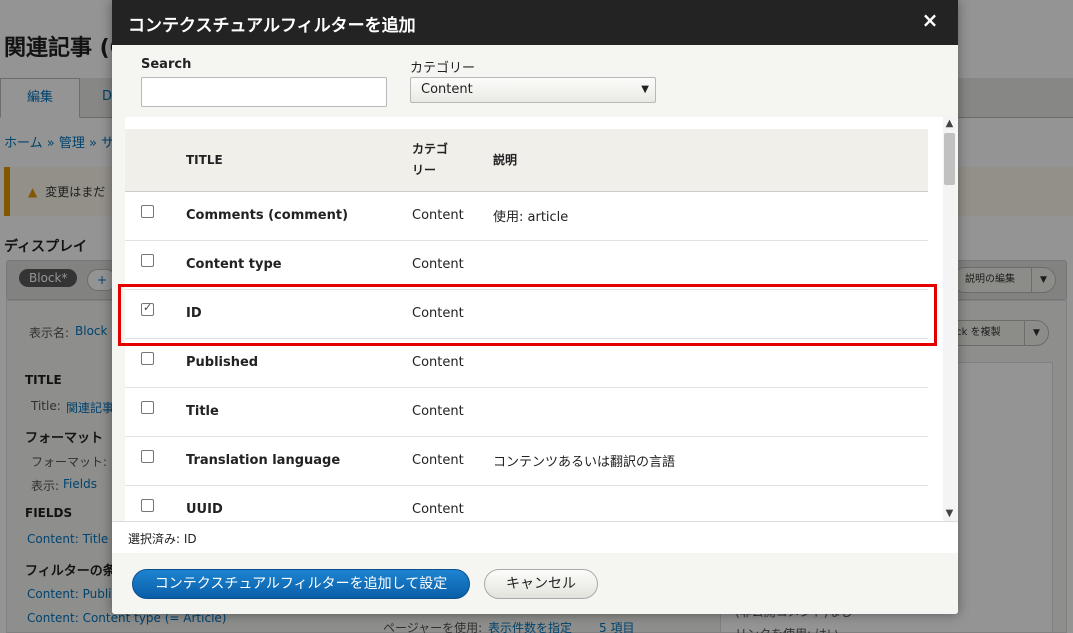 Image resolution: width=1073 pixels, height=633 pixels. I want to click on scroll-up-icon: ▲, so click(949, 124).